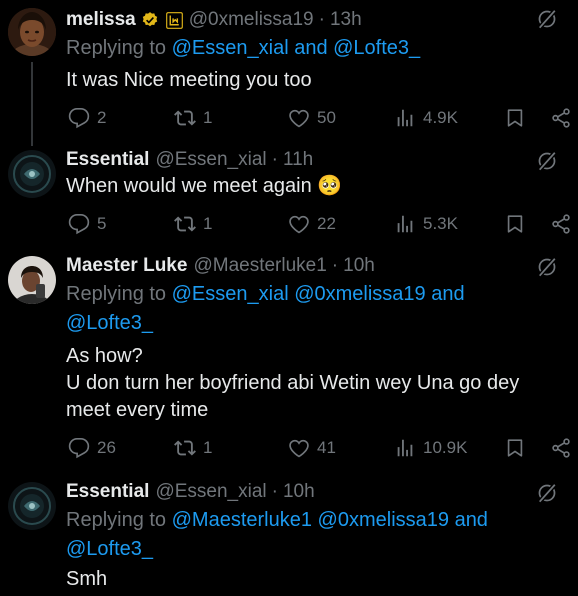 Image resolution: width=578 pixels, height=596 pixels. I want to click on tweet-header: Essential @Essen_xial · 10h, so click(190, 492).